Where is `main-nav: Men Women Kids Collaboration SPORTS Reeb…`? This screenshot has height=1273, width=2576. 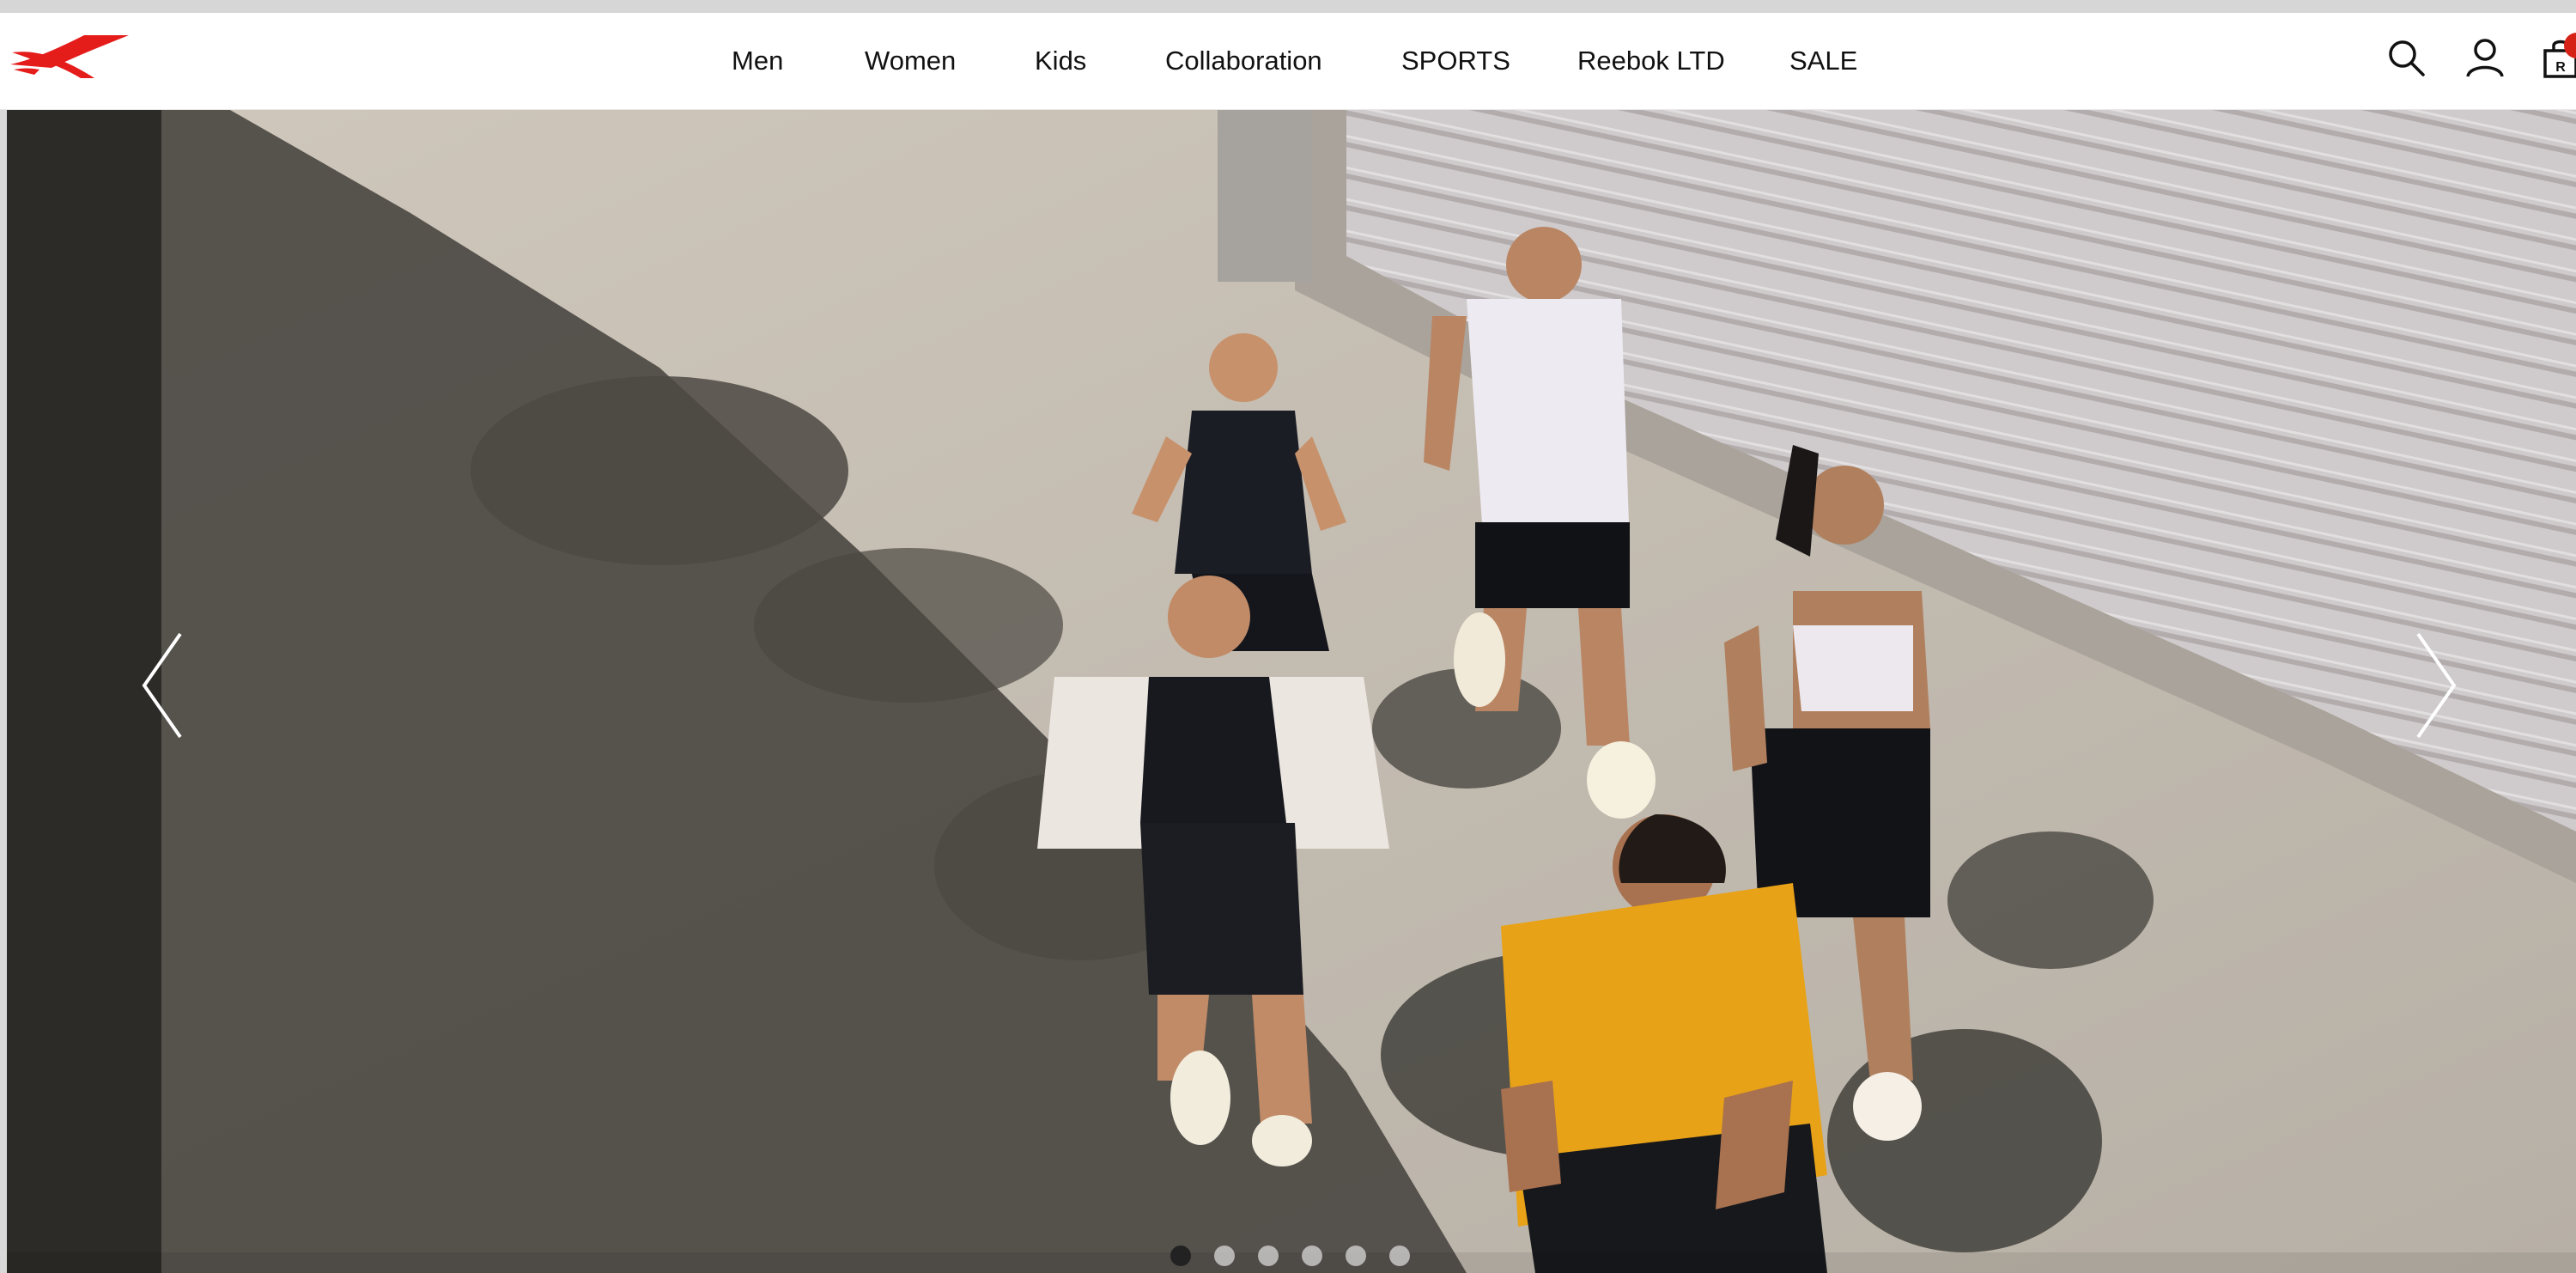 main-nav: Men Women Kids Collaboration SPORTS Reeb… is located at coordinates (1288, 61).